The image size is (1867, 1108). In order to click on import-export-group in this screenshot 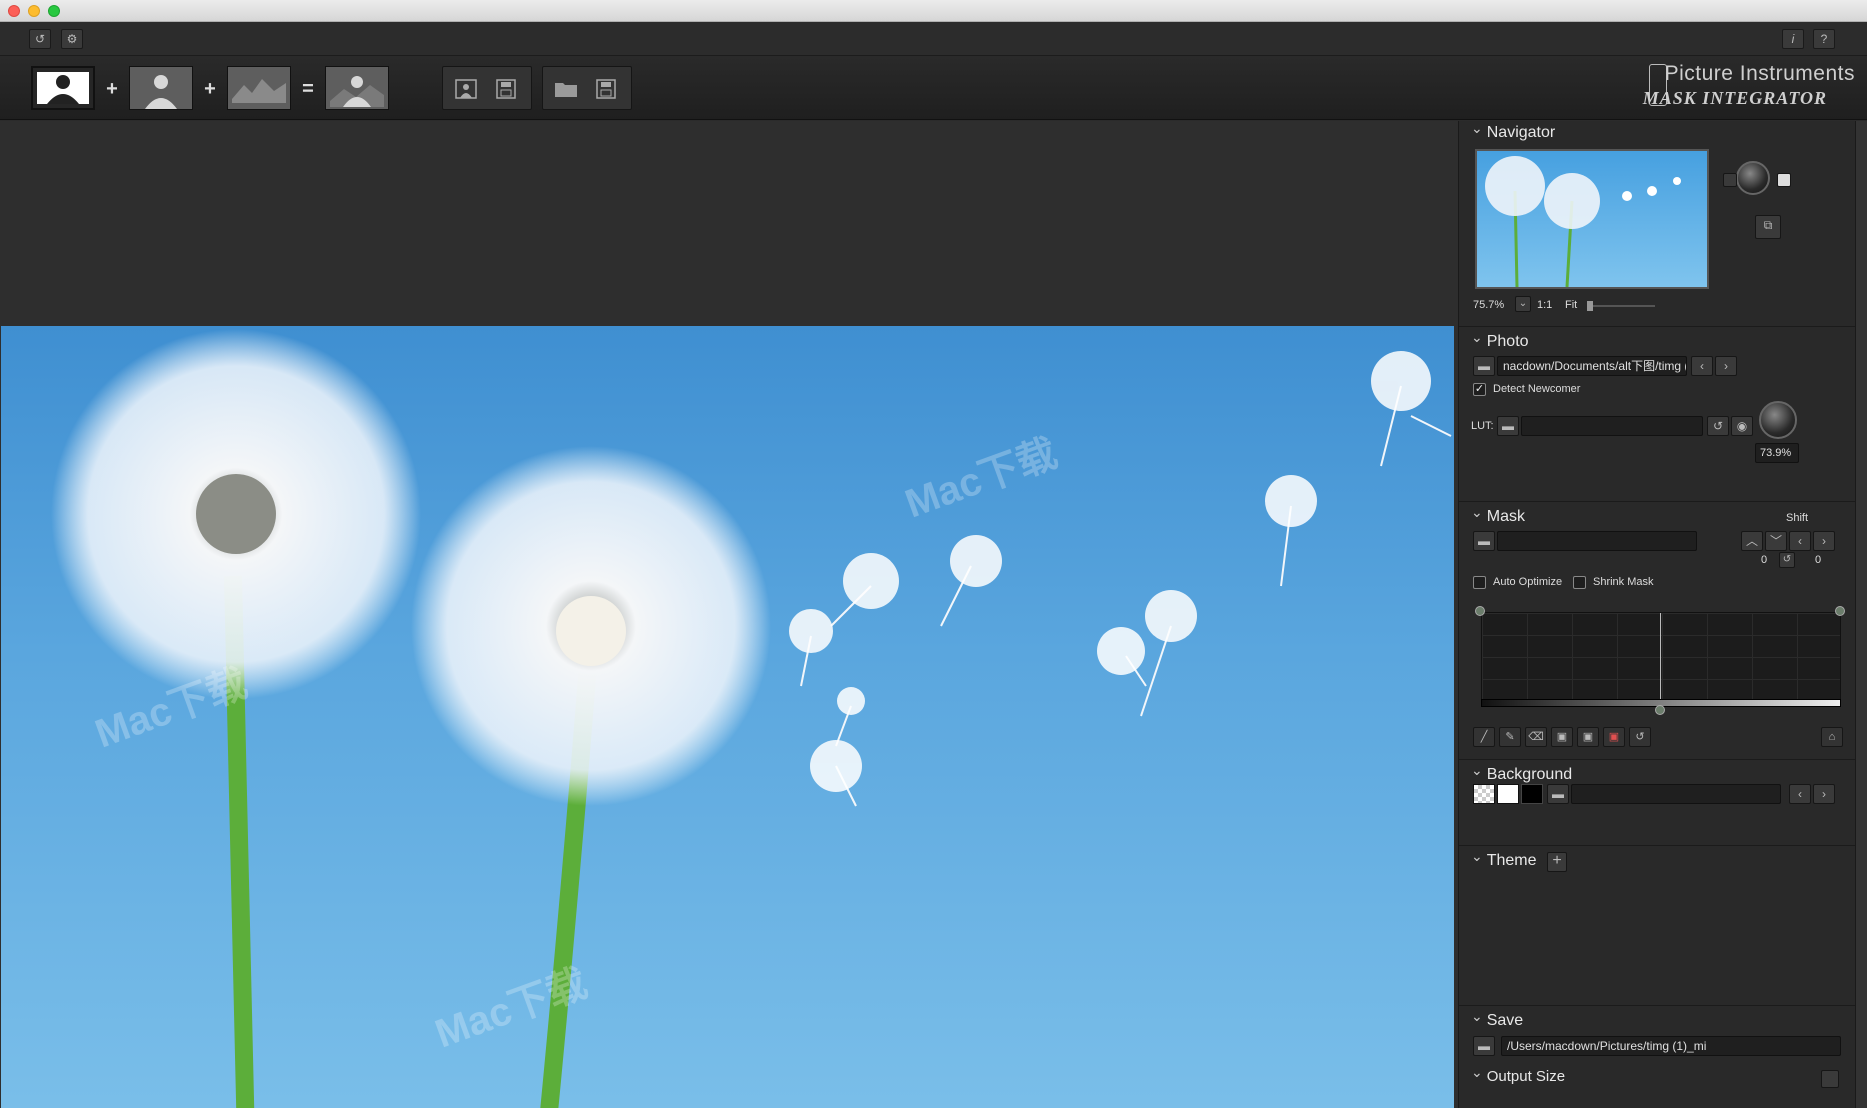, I will do `click(487, 88)`.